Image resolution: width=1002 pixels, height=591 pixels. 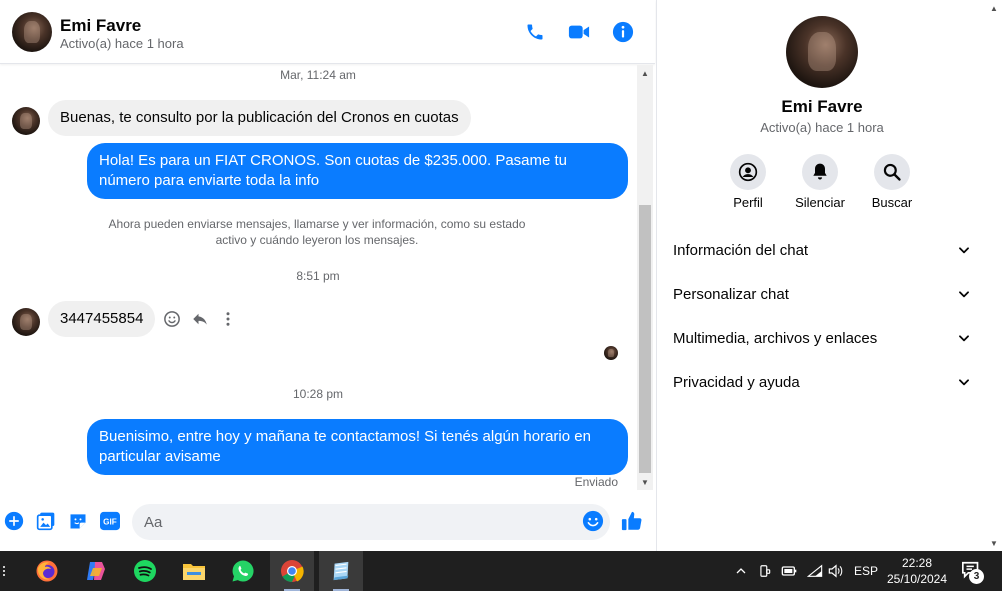 I want to click on taskbar-file-explorer, so click(x=194, y=571).